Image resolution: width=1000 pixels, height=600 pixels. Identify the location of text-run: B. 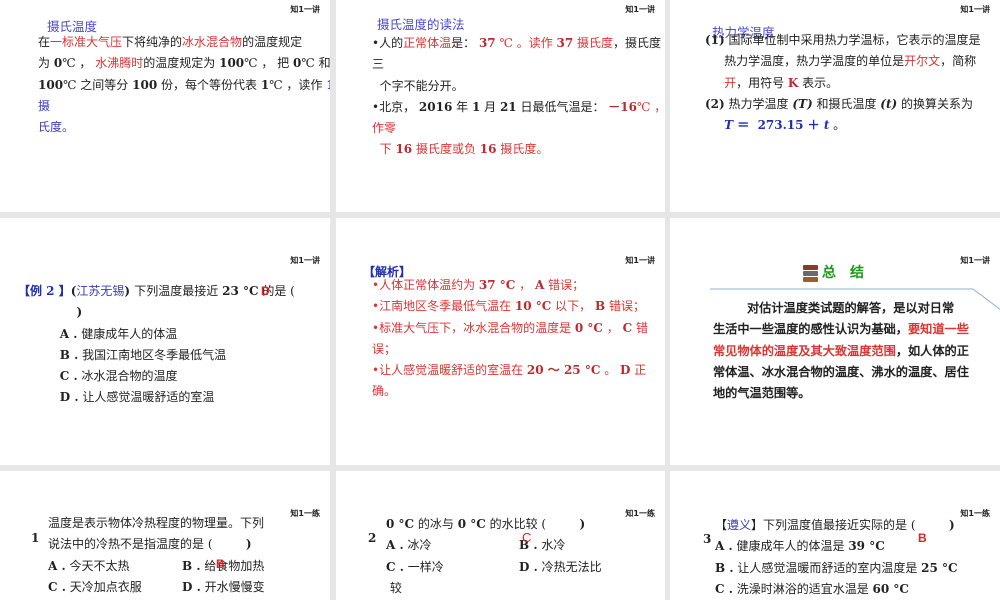
(600, 306).